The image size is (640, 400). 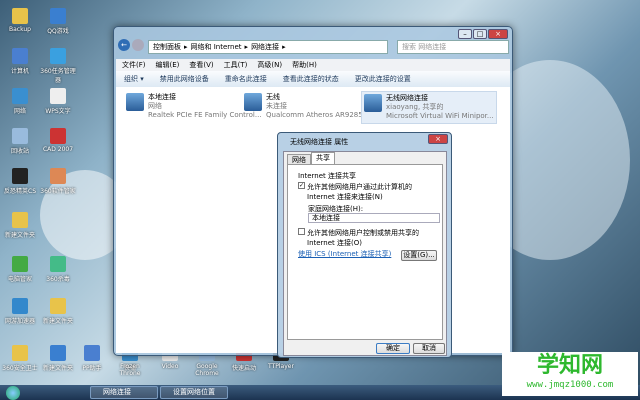 What do you see at coordinates (407, 98) in the screenshot?
I see `connection-name: 无线网络连接` at bounding box center [407, 98].